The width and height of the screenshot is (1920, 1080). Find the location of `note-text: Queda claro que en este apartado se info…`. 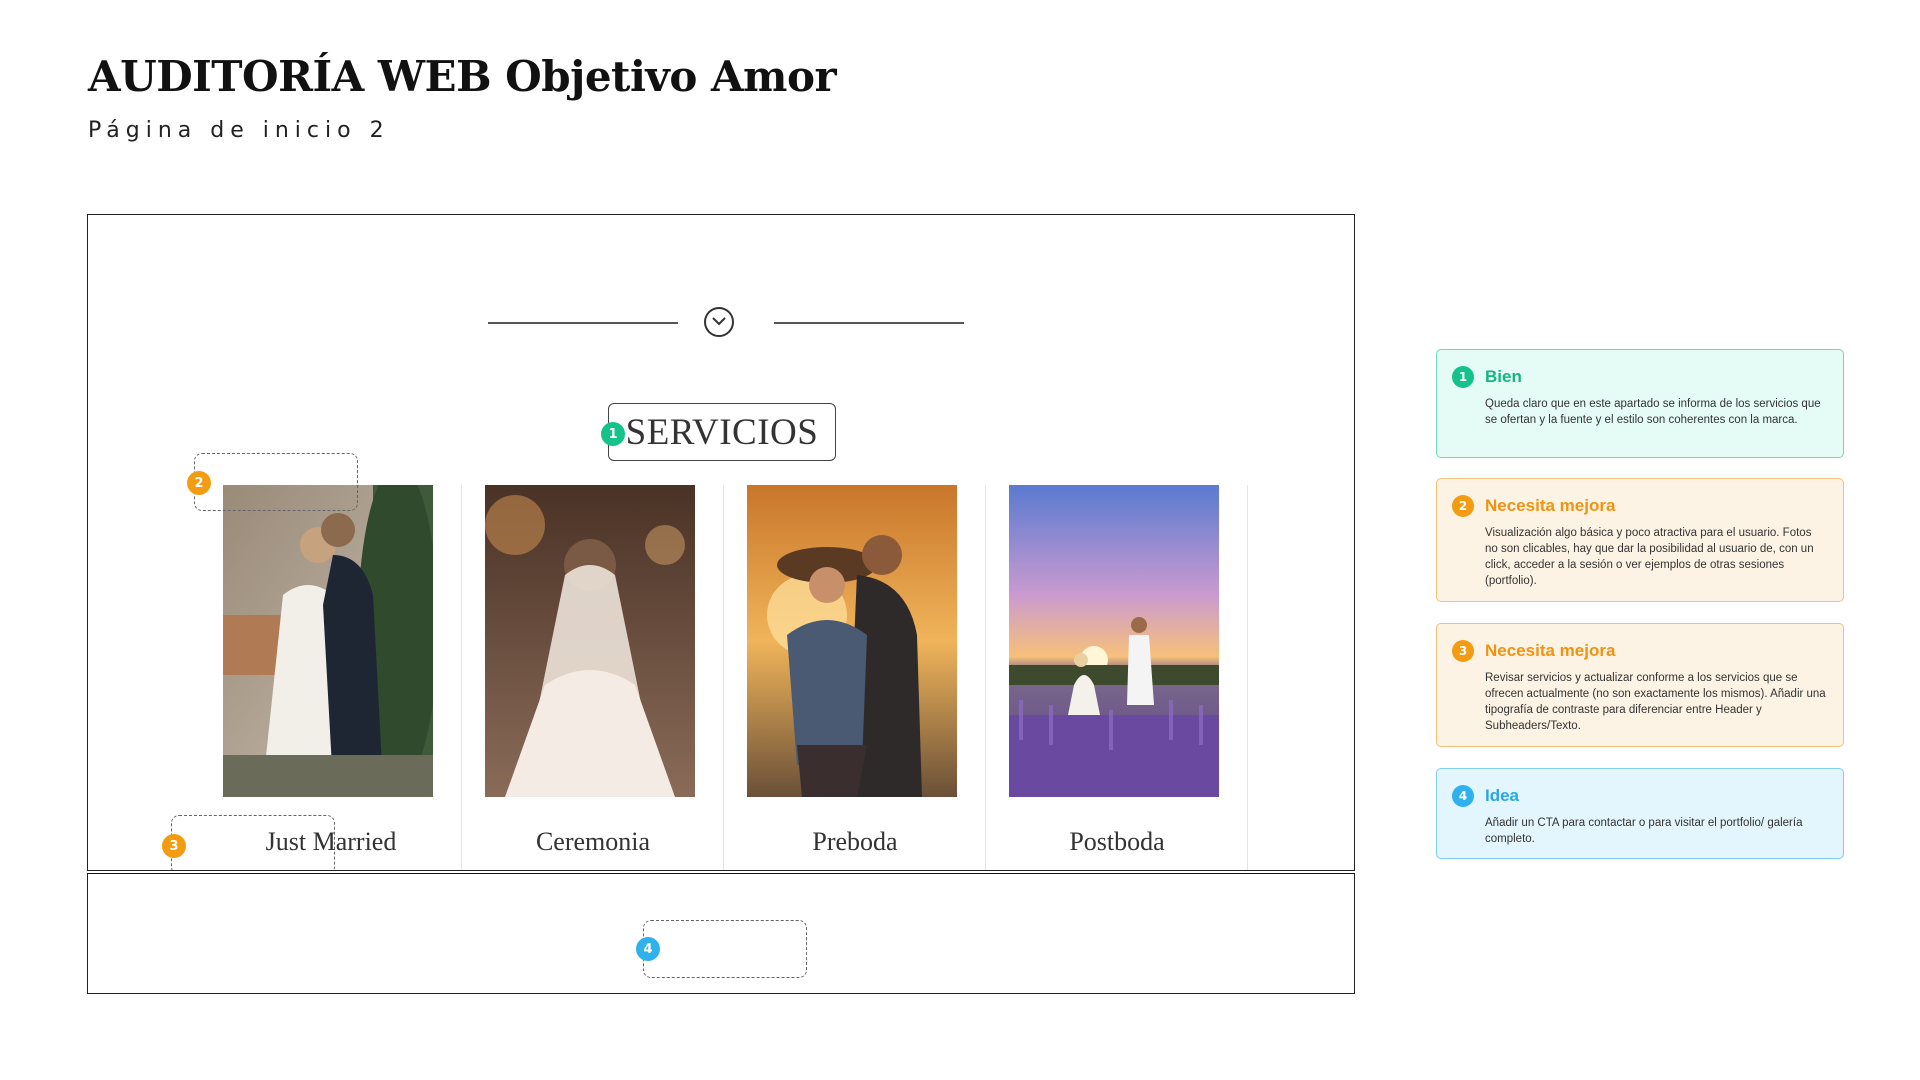

note-text: Queda claro que en este apartado se info… is located at coordinates (1653, 412).